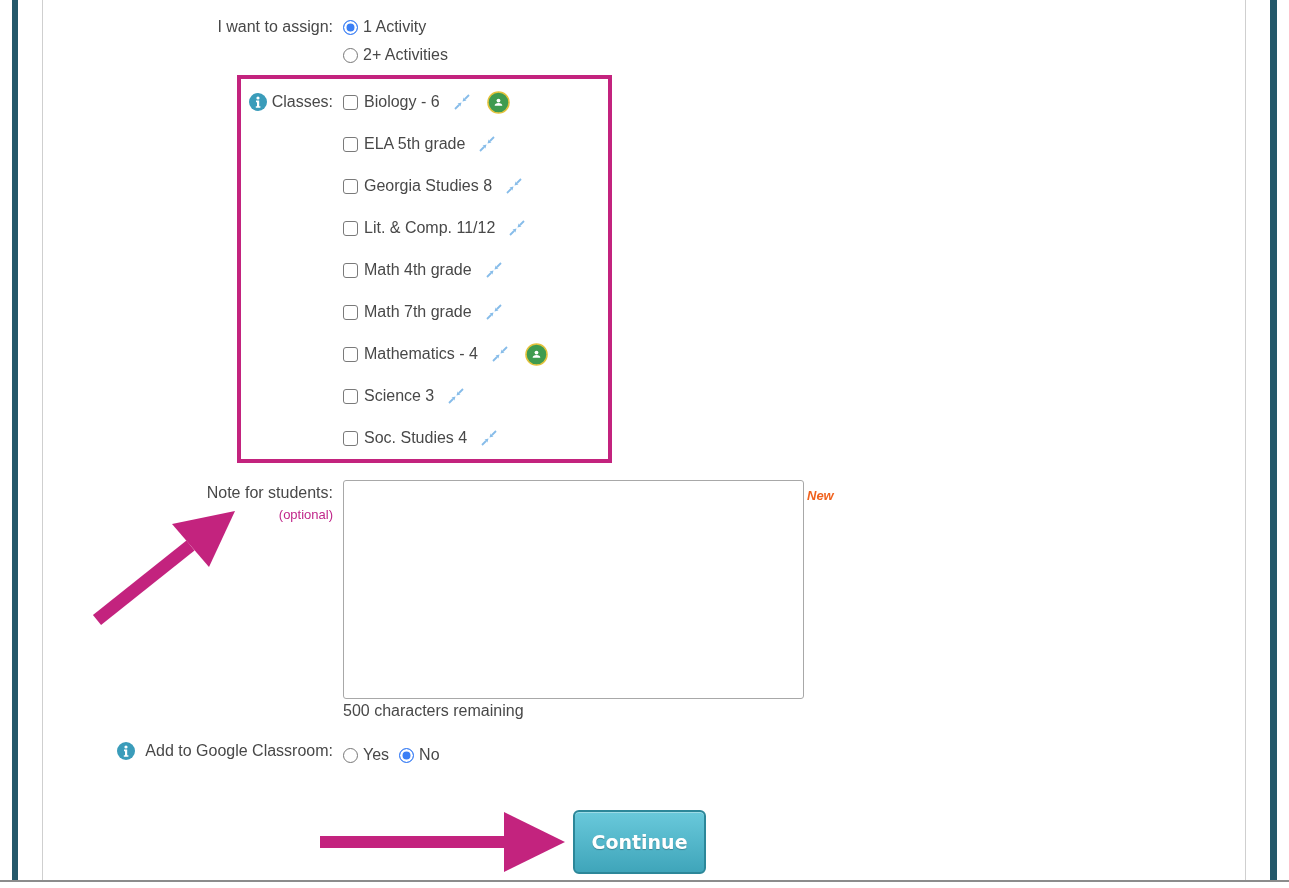  Describe the element at coordinates (430, 228) in the screenshot. I see `class-label: Lit. & Comp. 11/12` at that location.